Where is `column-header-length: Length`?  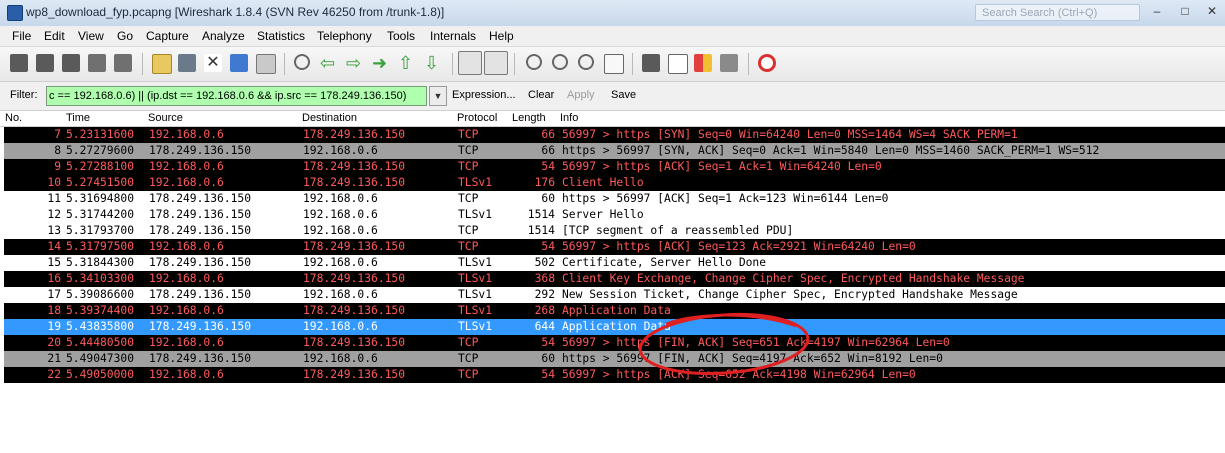
column-header-length: Length is located at coordinates (529, 118).